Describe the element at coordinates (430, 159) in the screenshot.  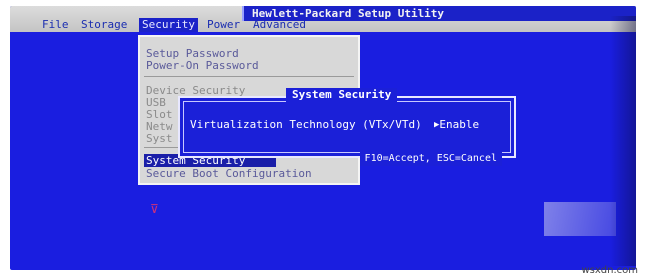
I see `dialog-key-hint: F10=Accept, ESC=Cancel` at that location.